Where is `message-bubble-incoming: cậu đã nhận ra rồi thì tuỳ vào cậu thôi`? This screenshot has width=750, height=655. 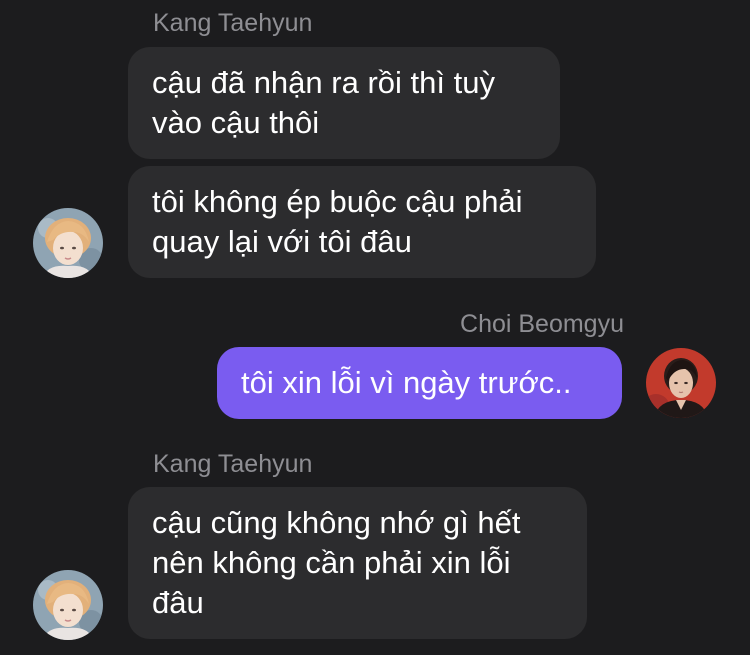
message-bubble-incoming: cậu đã nhận ra rồi thì tuỳ vào cậu thôi is located at coordinates (344, 103).